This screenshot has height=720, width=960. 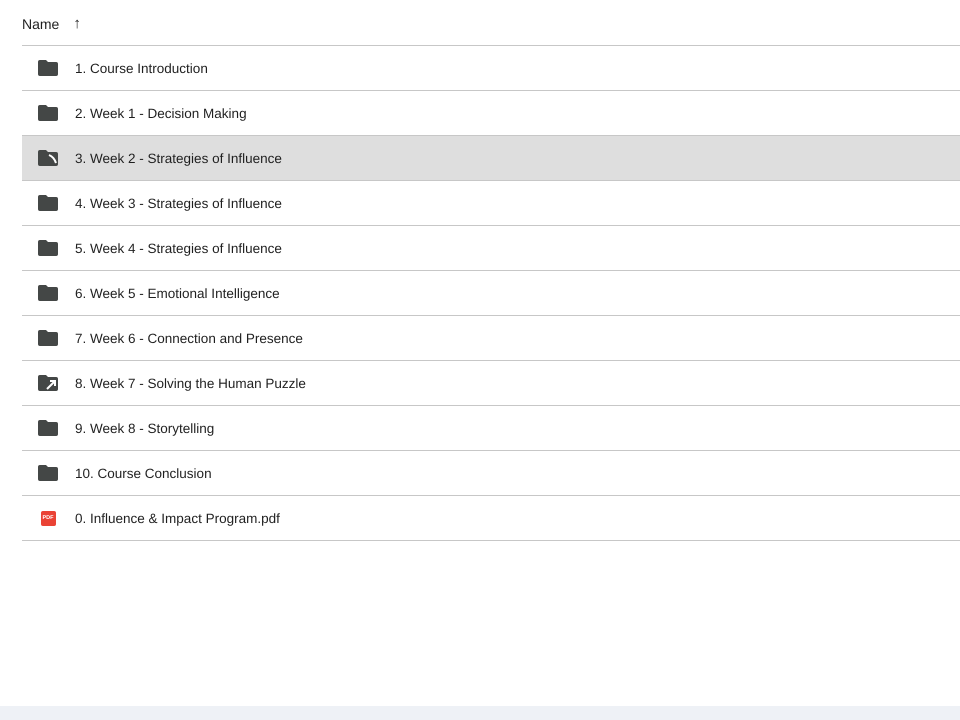 I want to click on sort-button: ↑, so click(x=77, y=23).